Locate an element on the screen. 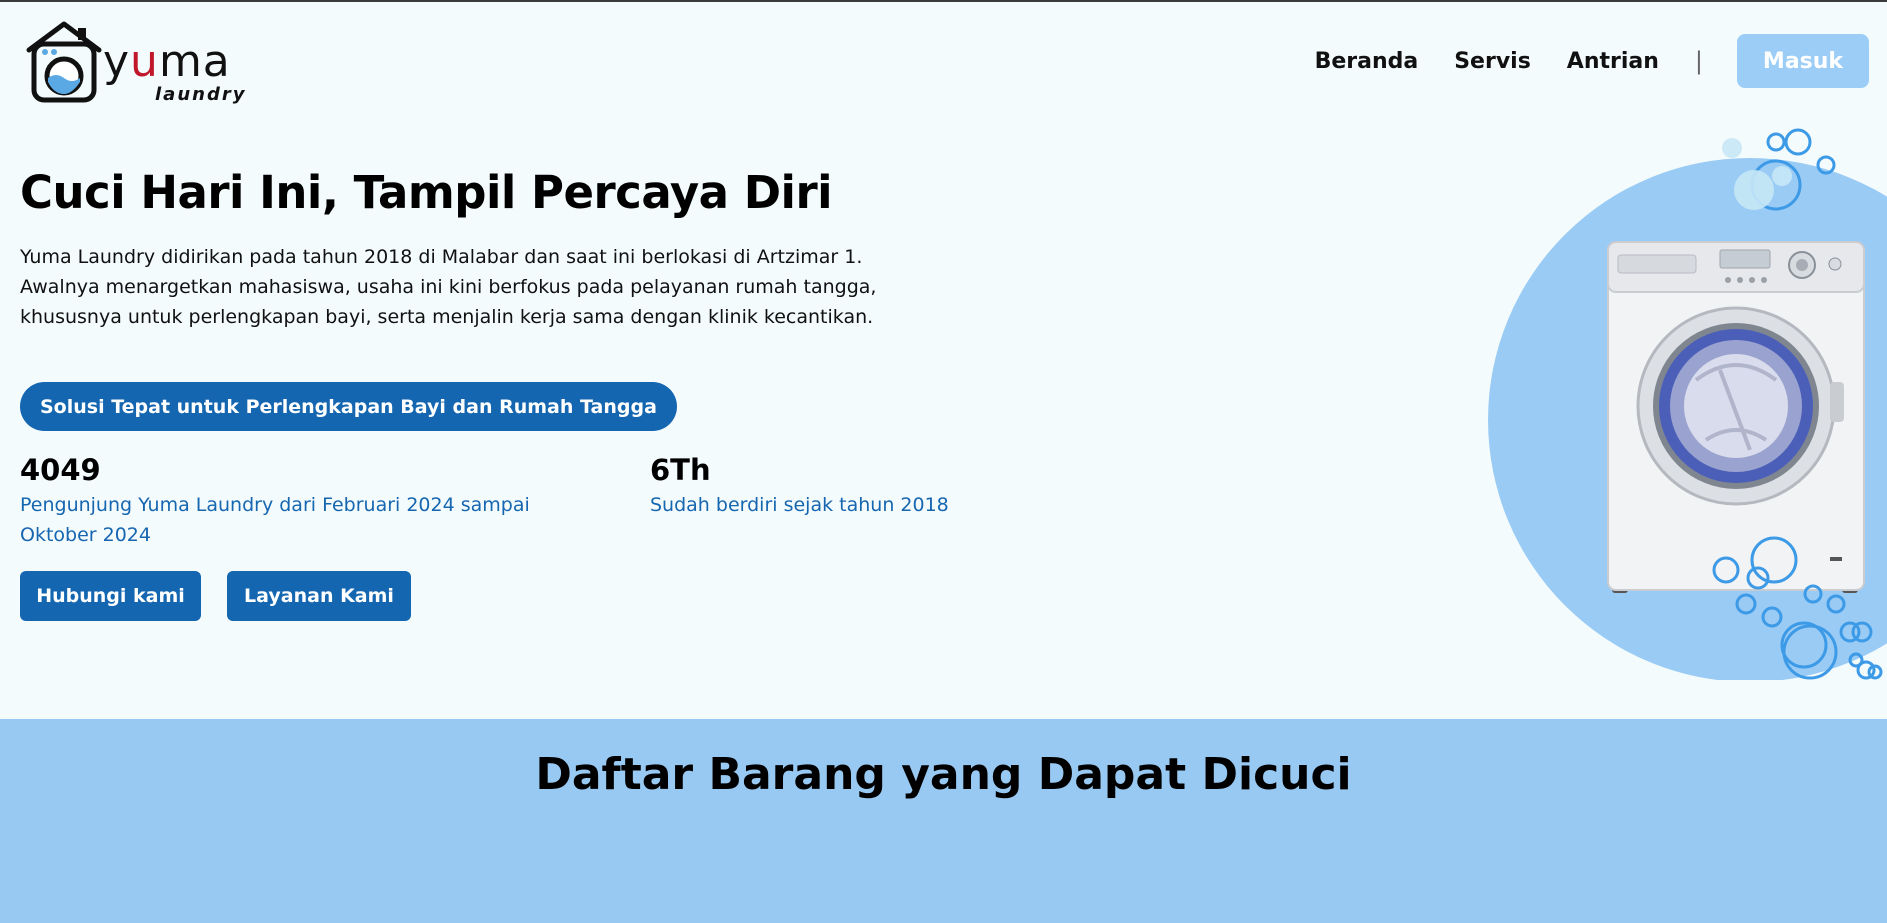 The width and height of the screenshot is (1887, 923). nav-link-servis: Servis is located at coordinates (1492, 61).